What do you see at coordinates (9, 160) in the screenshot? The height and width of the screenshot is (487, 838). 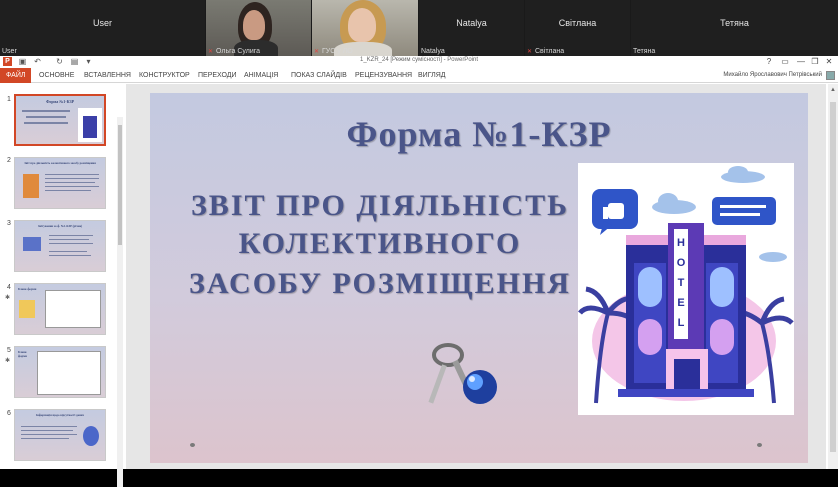 I see `thumbnail-number: 2` at bounding box center [9, 160].